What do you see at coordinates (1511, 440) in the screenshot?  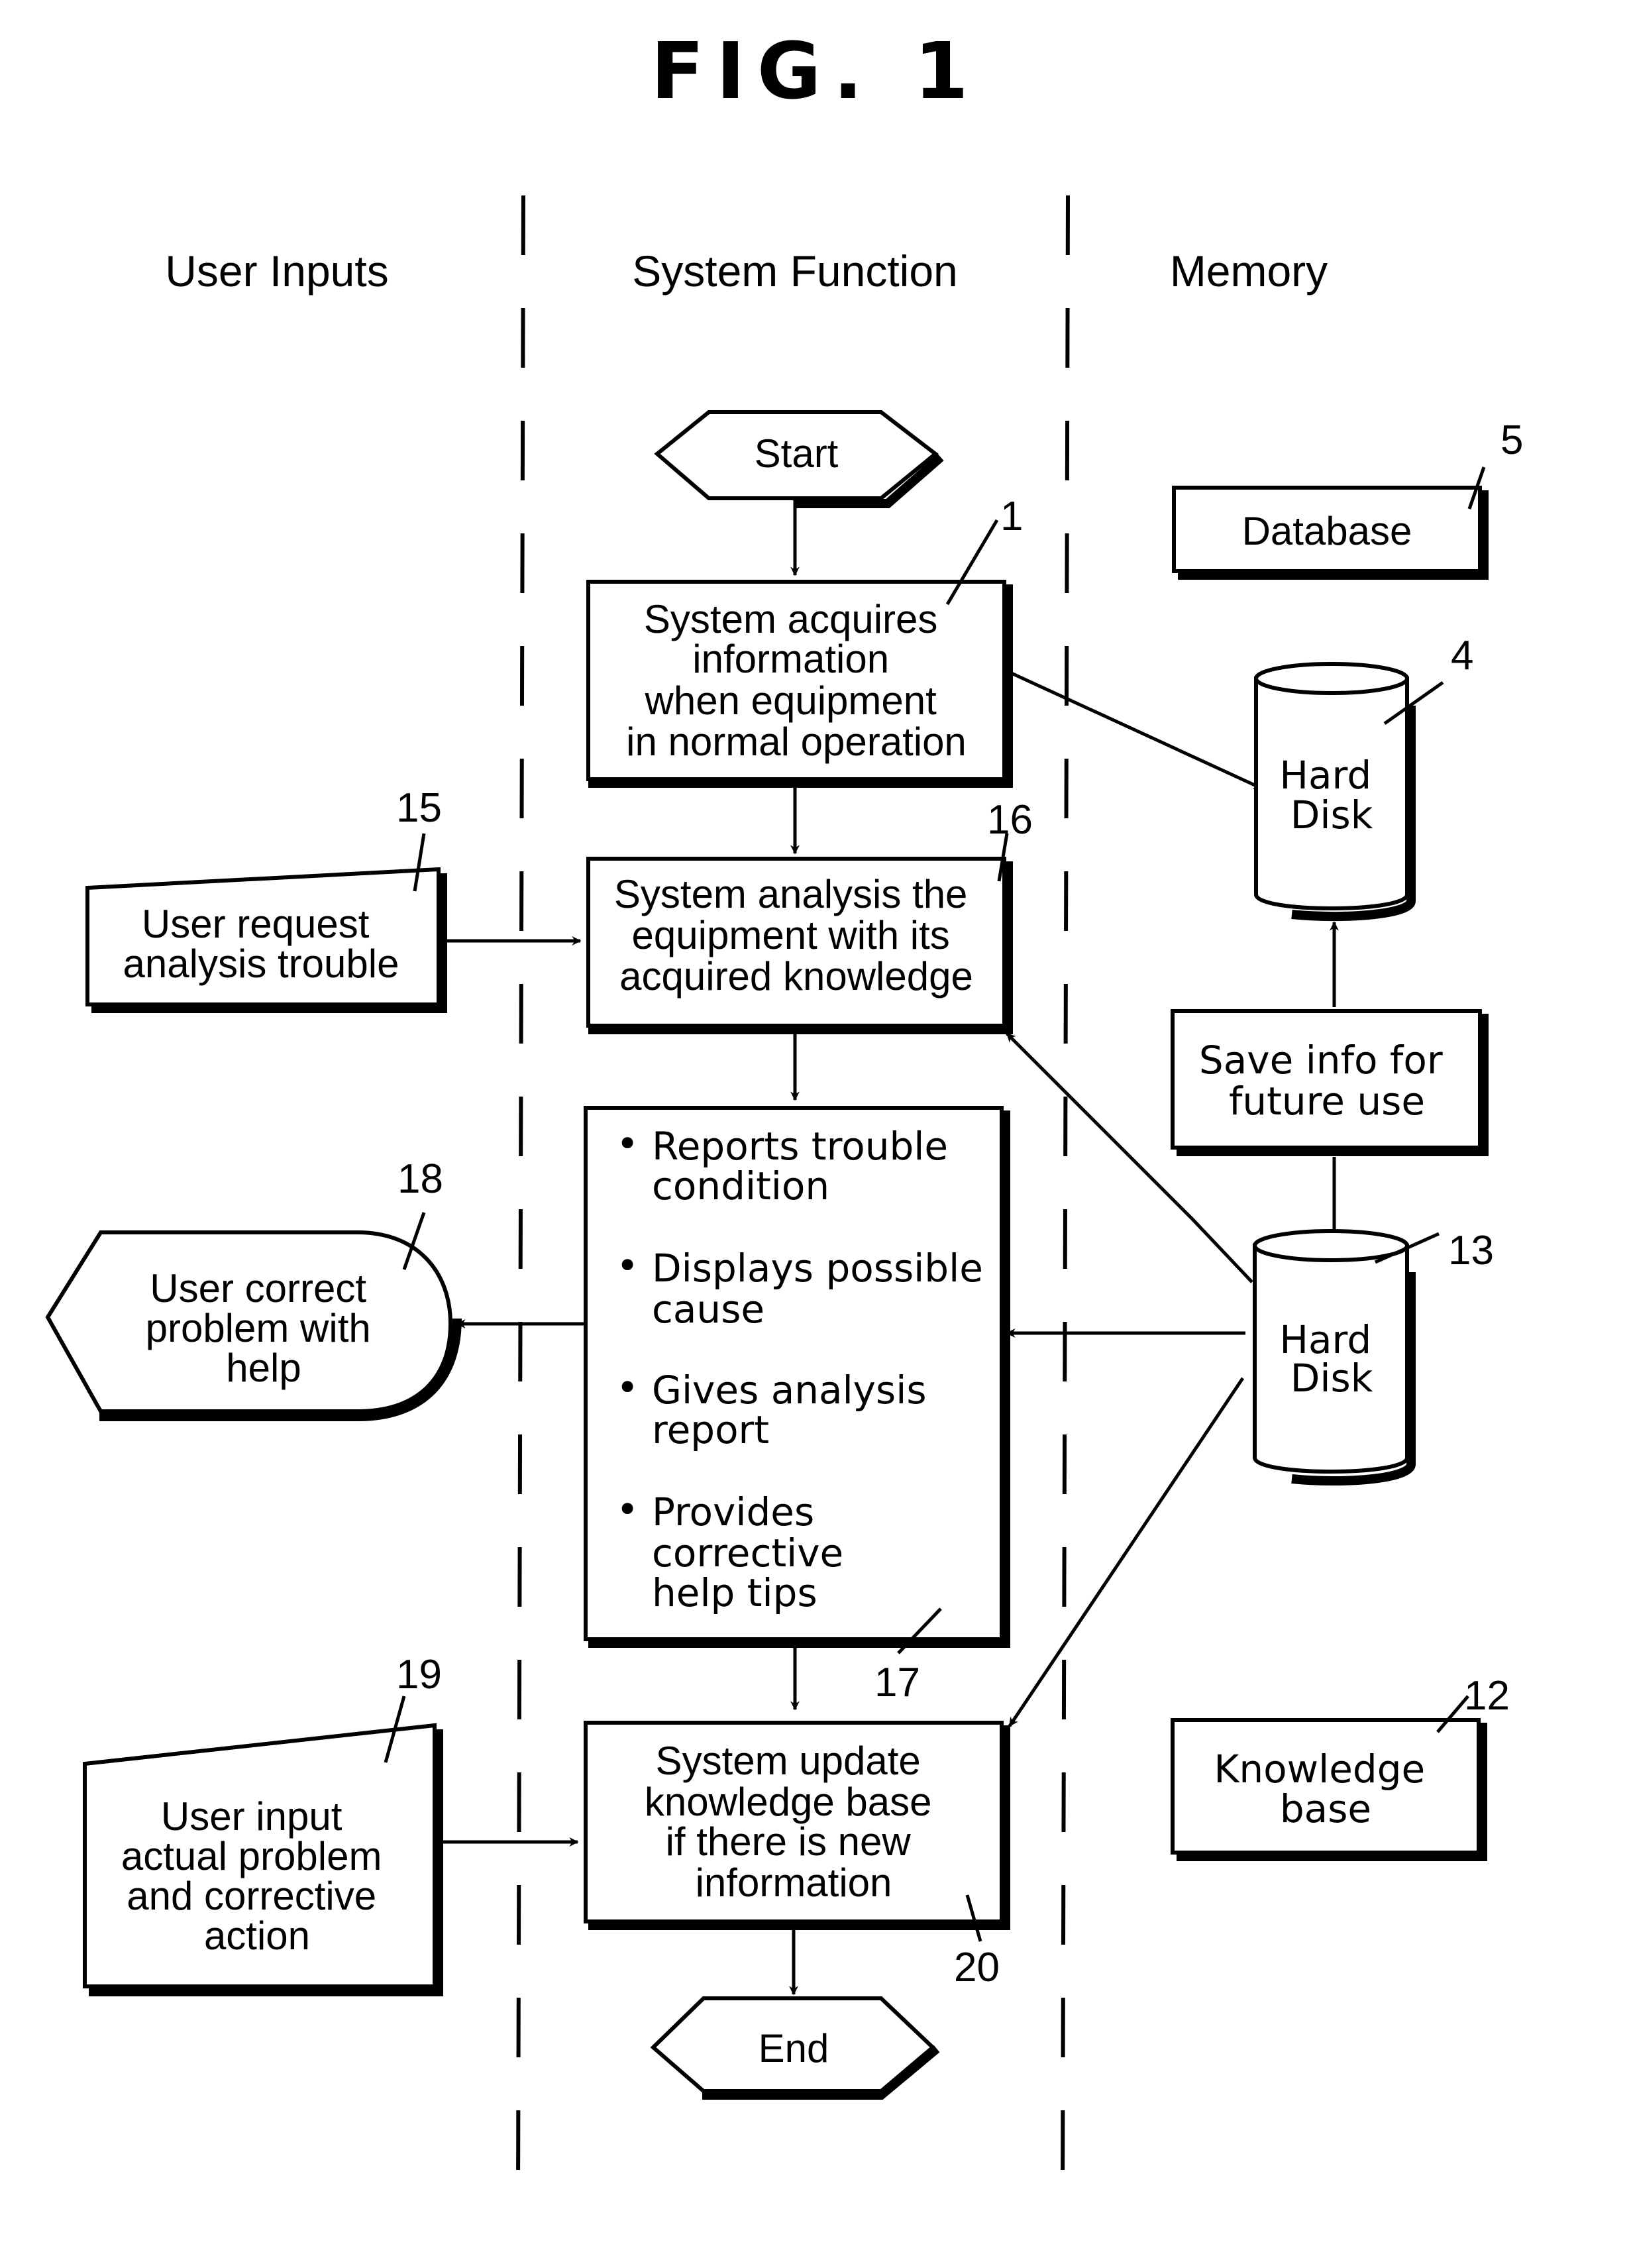 I see `ref-label-5: 5` at bounding box center [1511, 440].